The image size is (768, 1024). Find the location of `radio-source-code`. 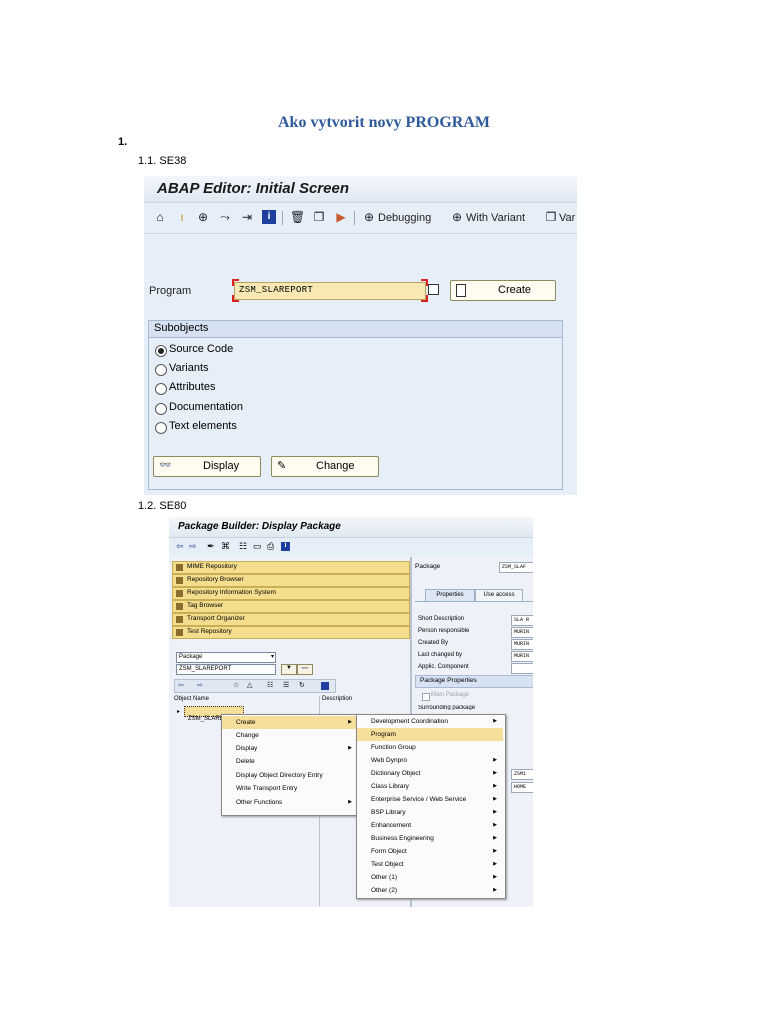

radio-source-code is located at coordinates (161, 351).